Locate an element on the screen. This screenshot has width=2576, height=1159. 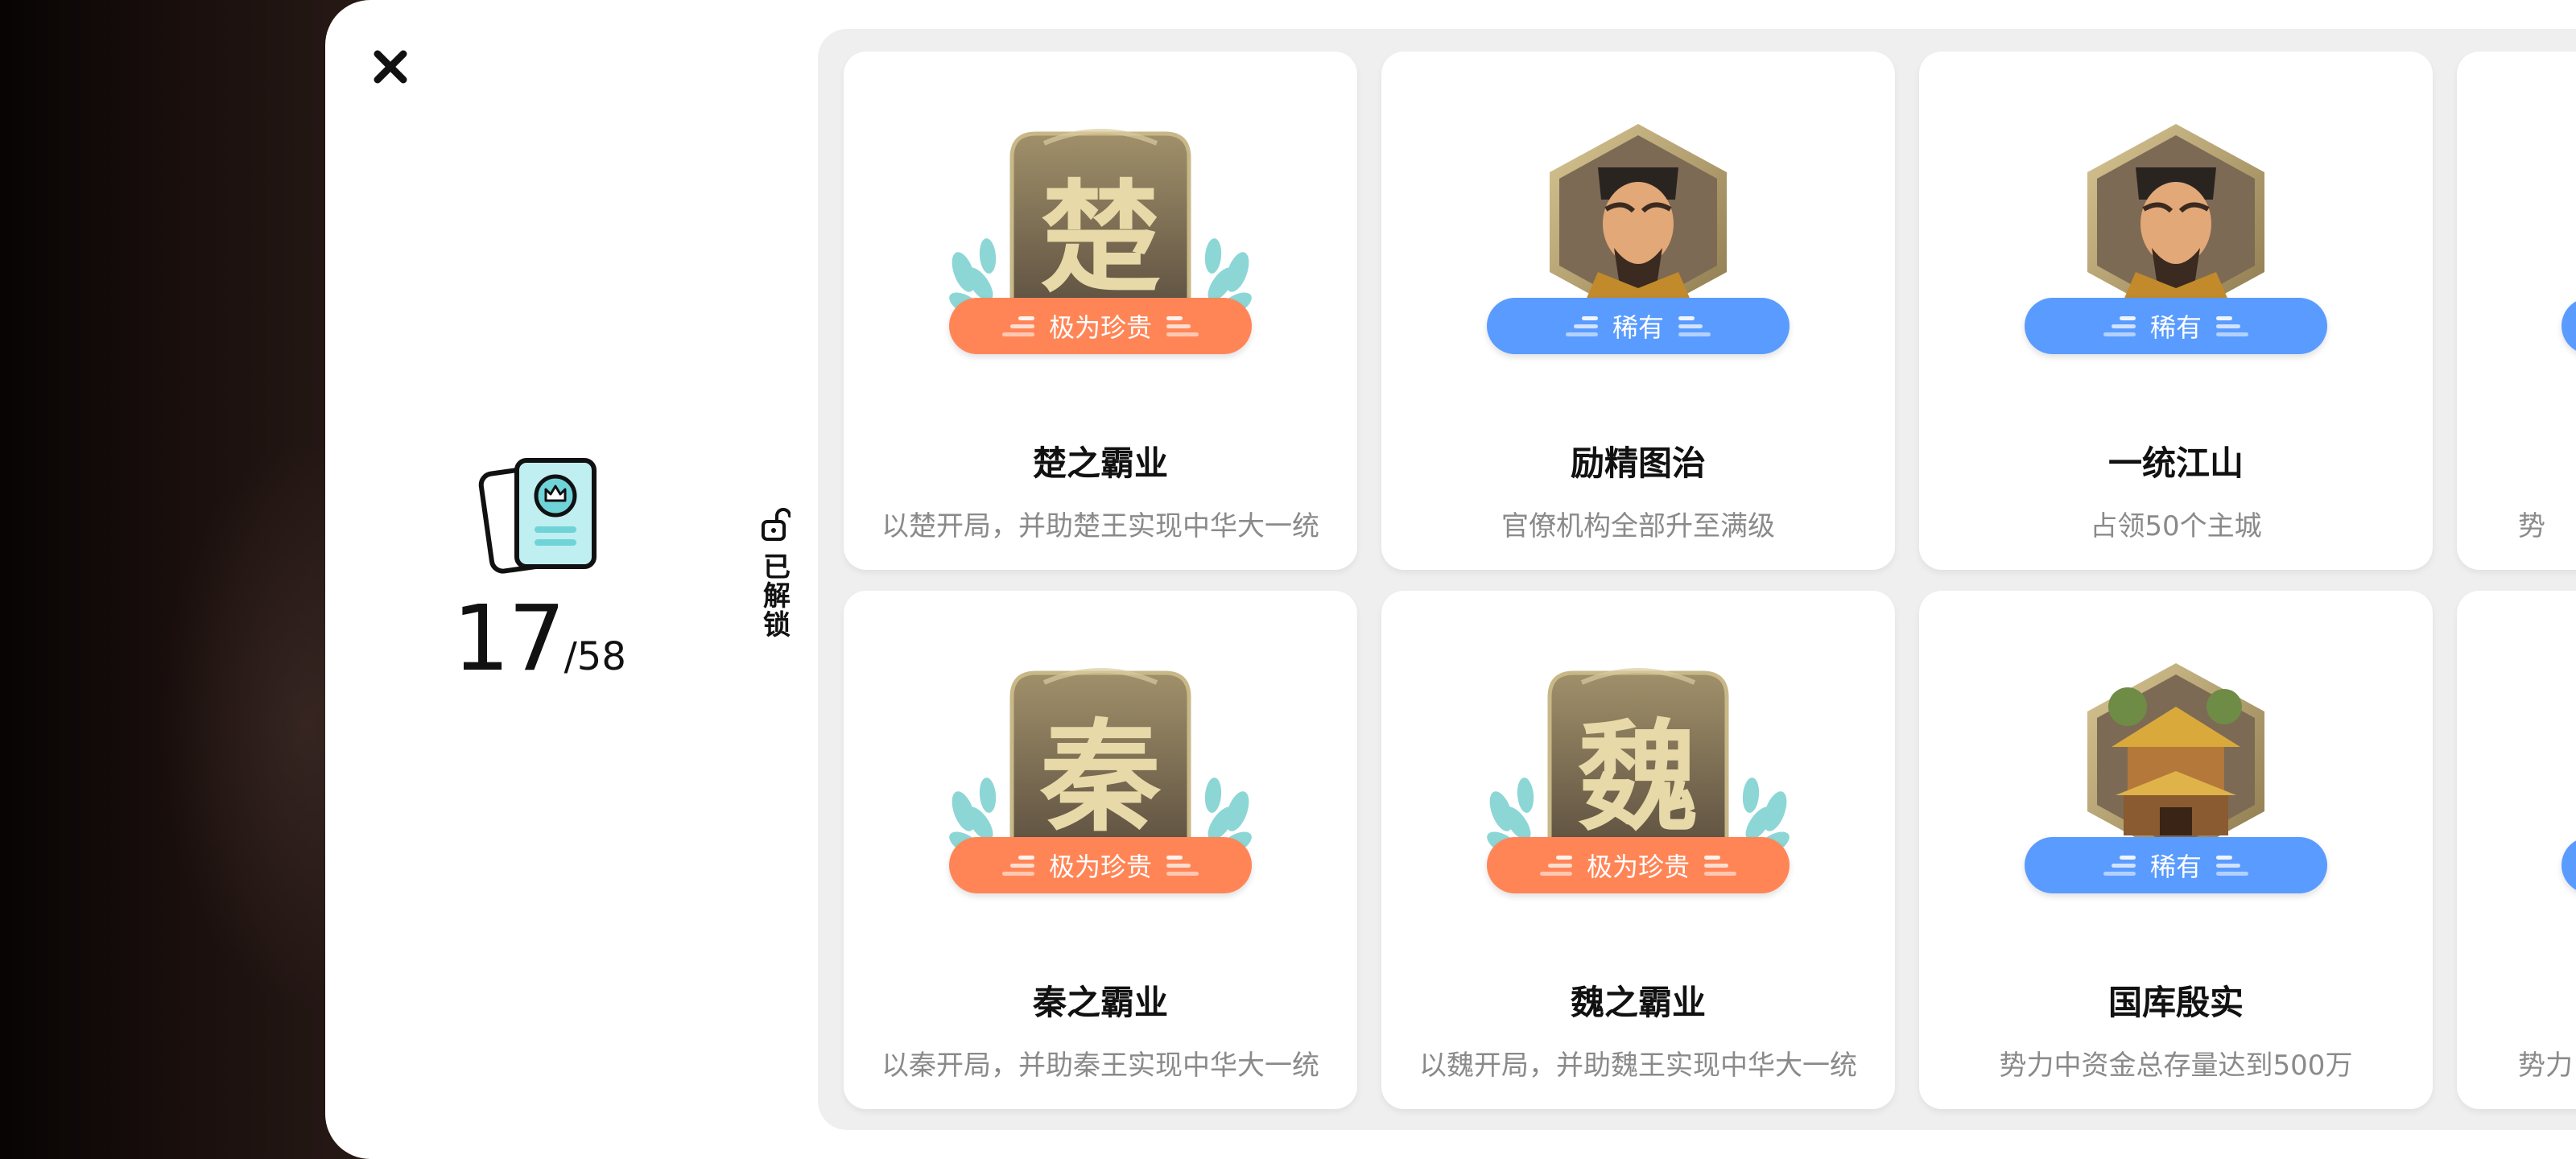
achievement-summary: 17/58 is located at coordinates (539, 570).